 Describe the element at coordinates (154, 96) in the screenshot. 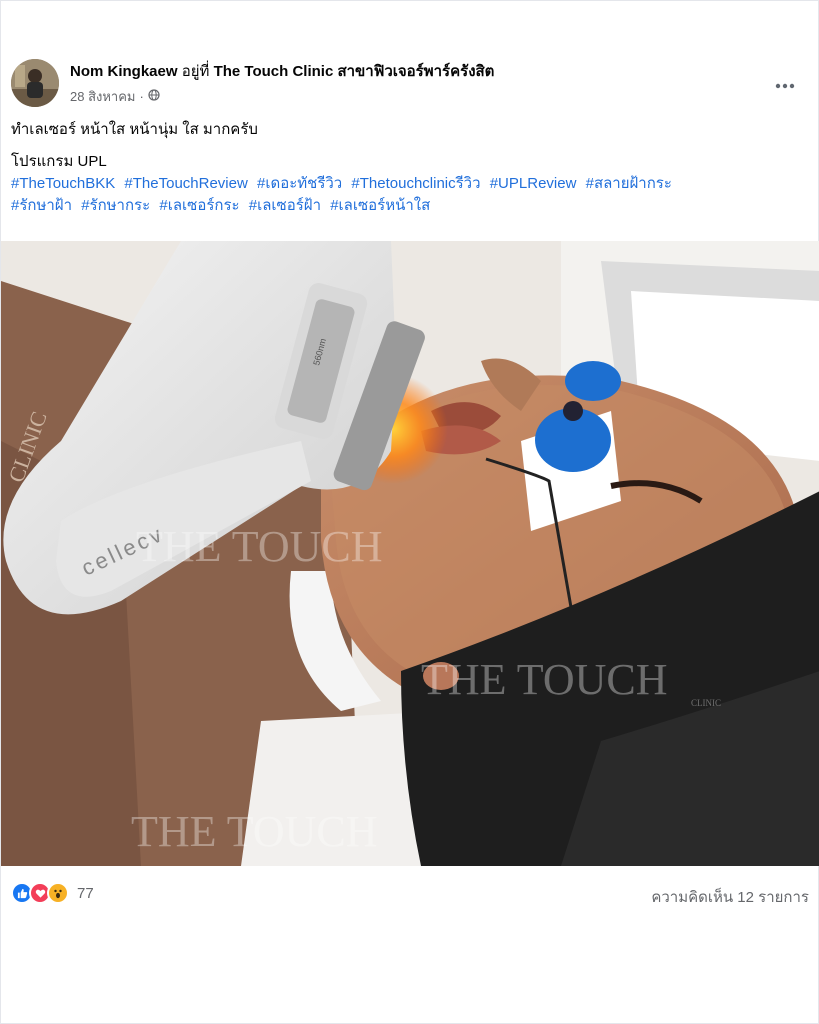

I see `globe-icon` at that location.